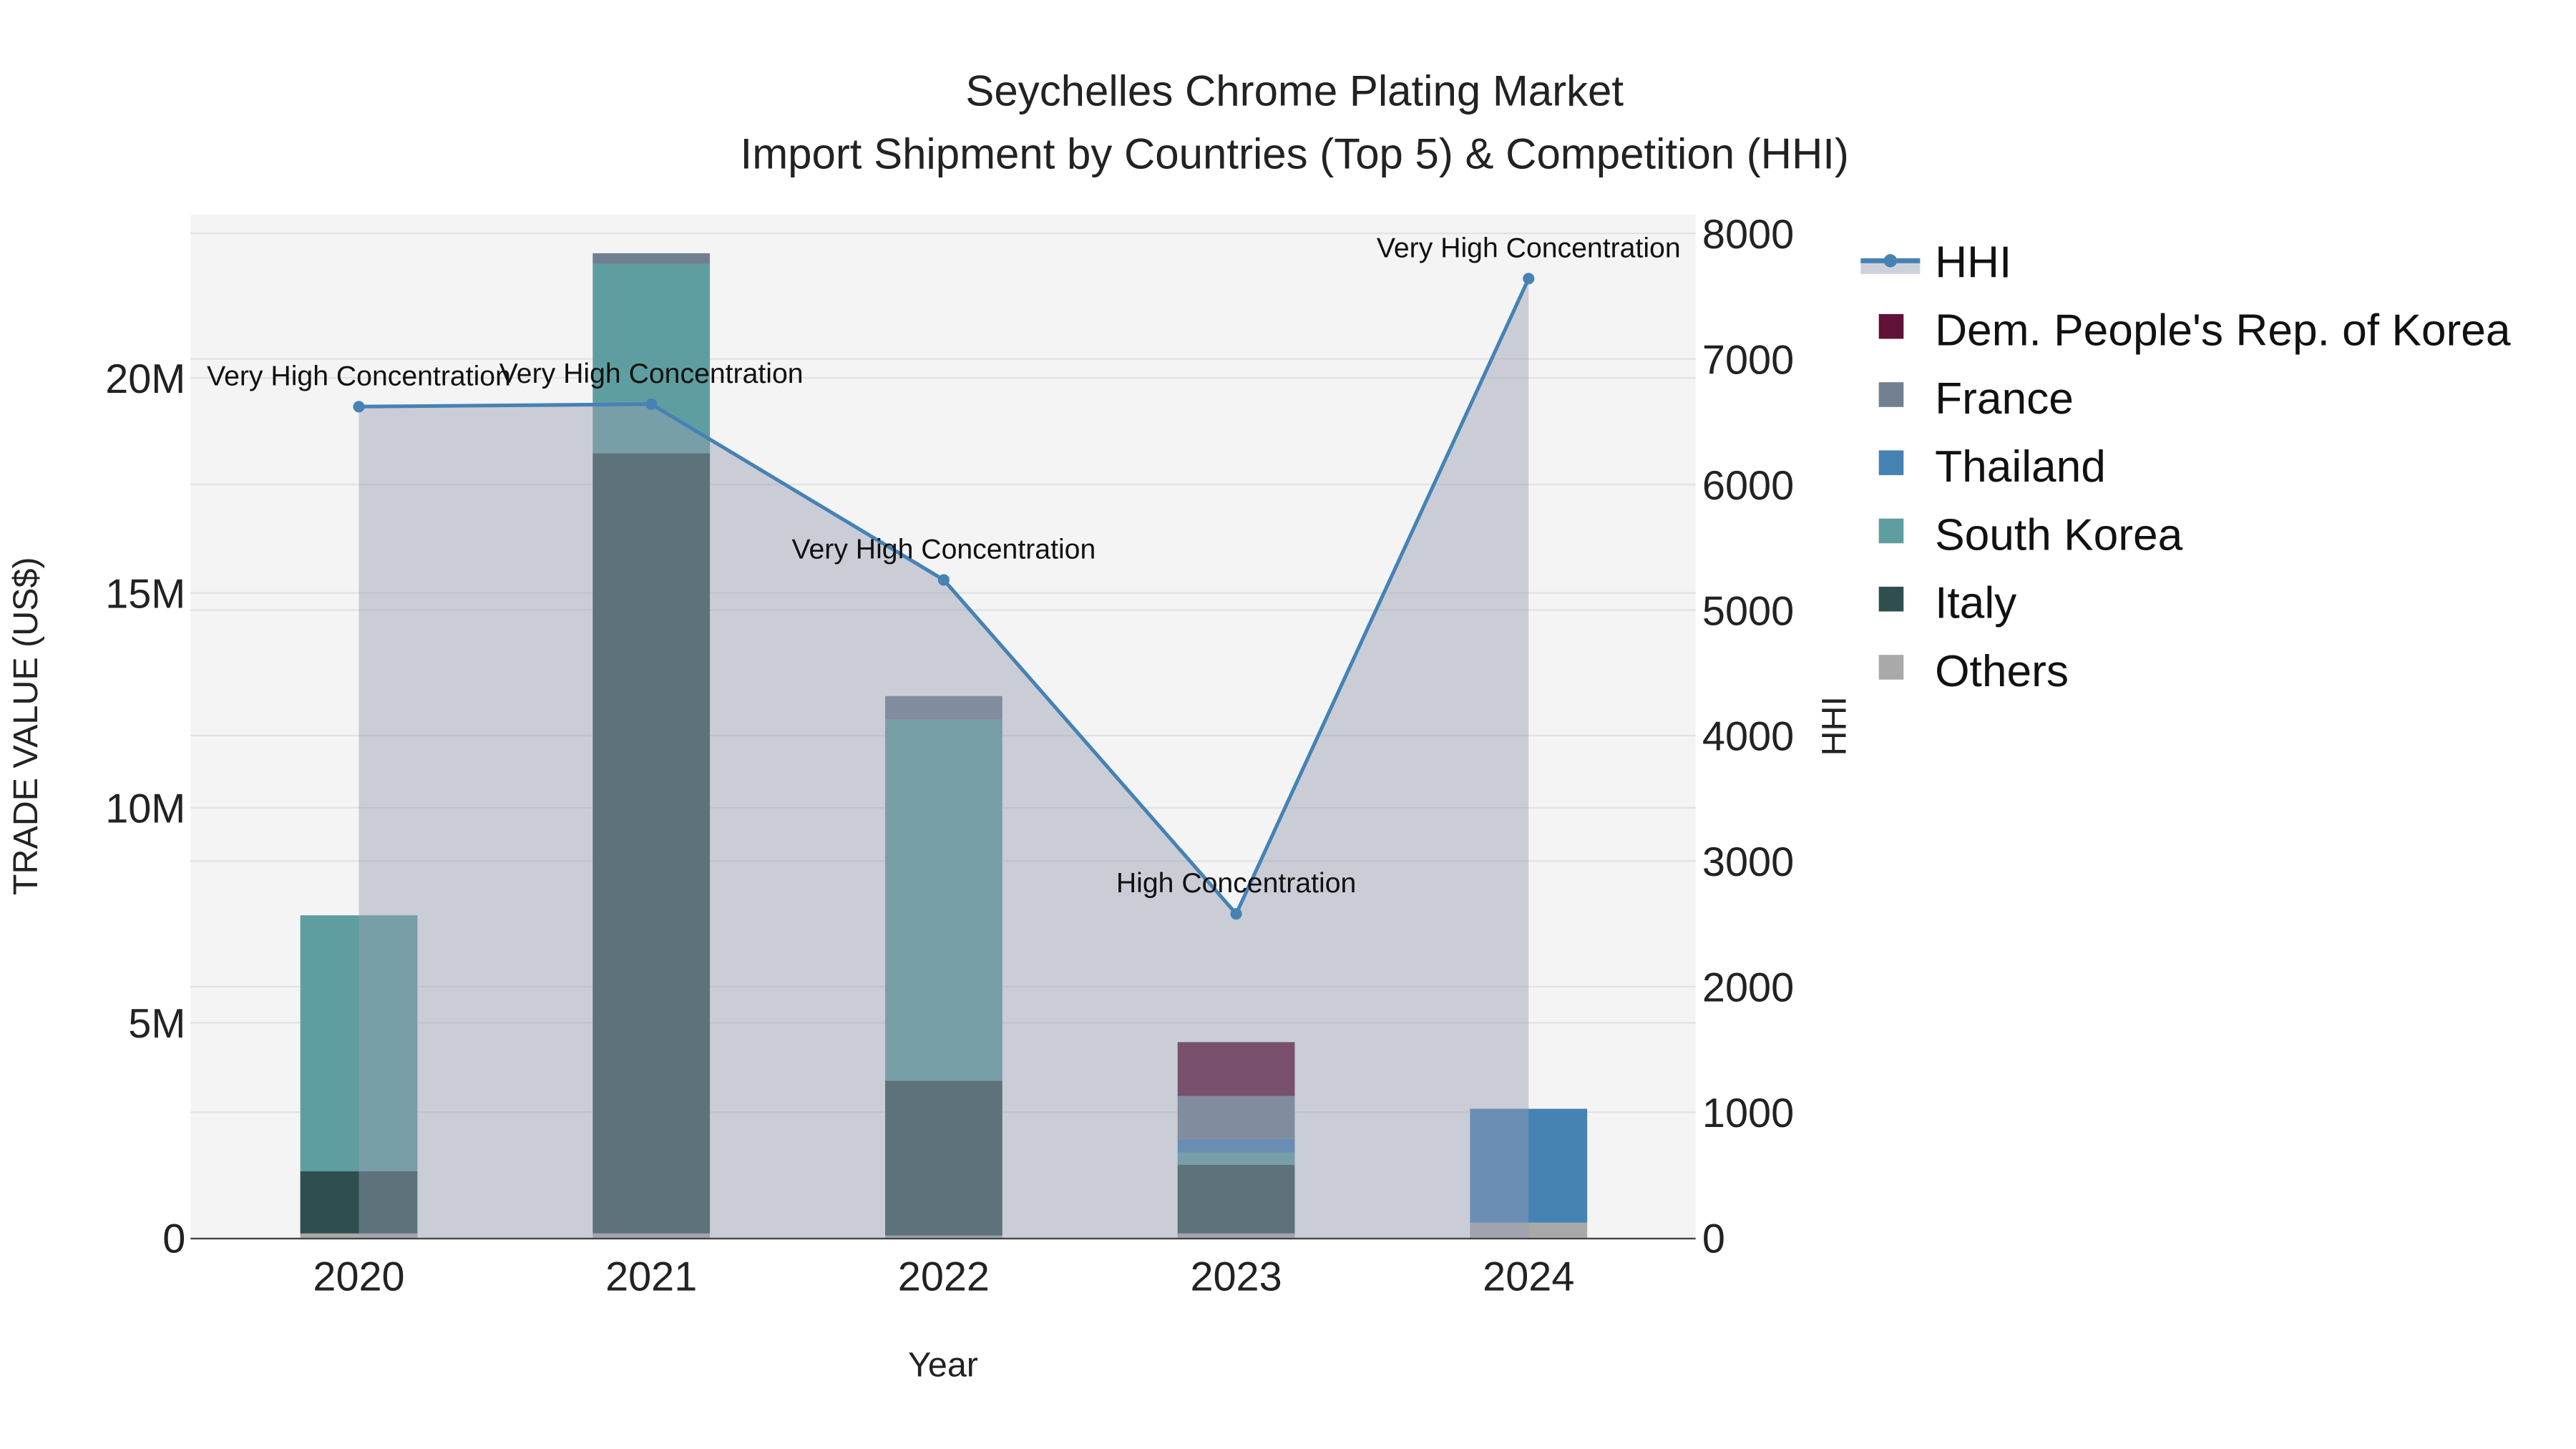  I want to click on x-tick-label: 2022, so click(944, 1277).